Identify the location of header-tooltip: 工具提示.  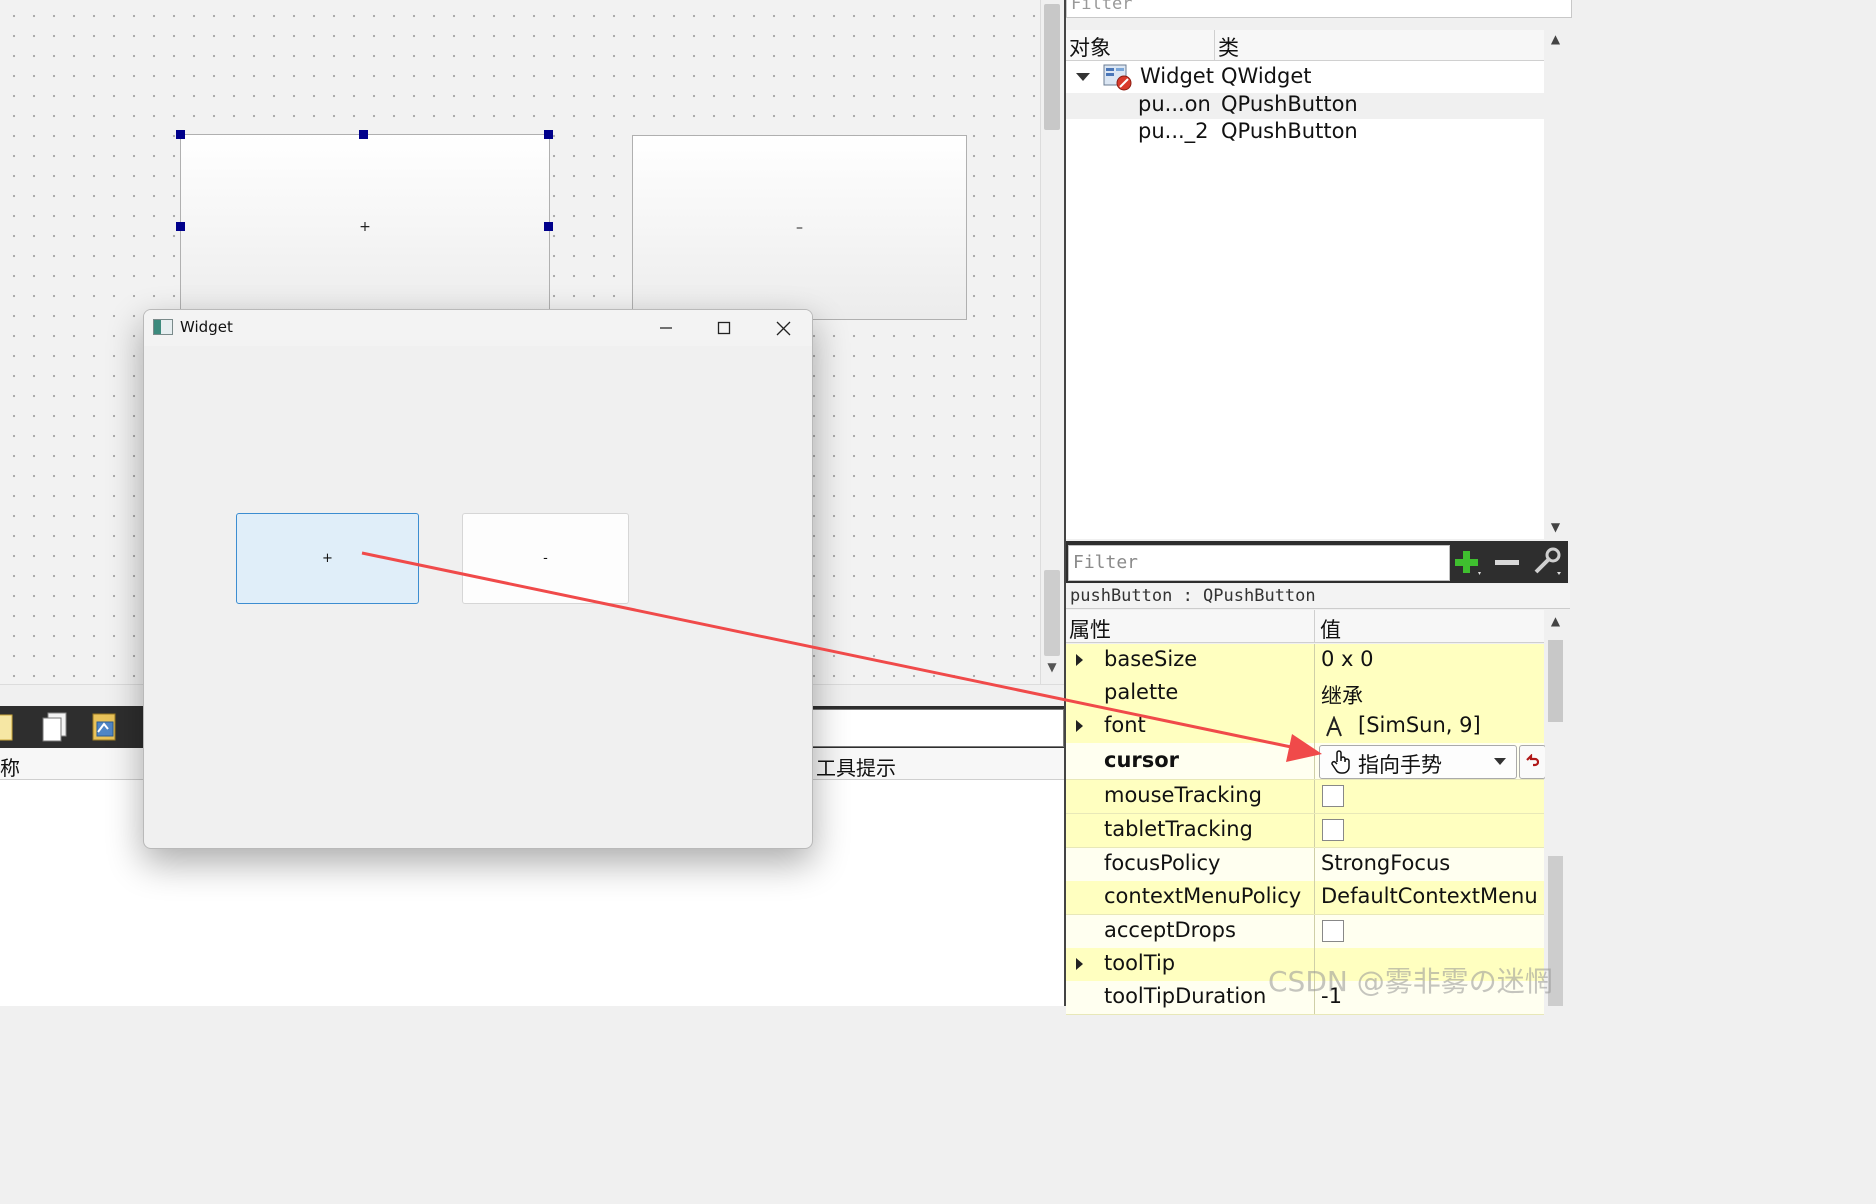
(856, 768).